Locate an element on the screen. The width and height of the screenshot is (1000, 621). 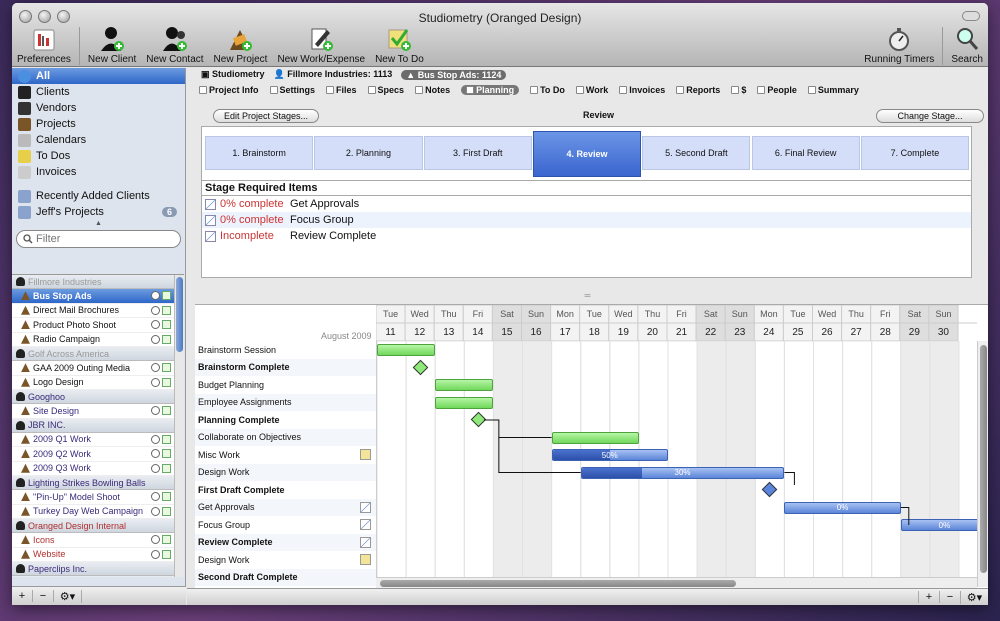
sidebar-item-all: All is located at coordinates (98, 76).